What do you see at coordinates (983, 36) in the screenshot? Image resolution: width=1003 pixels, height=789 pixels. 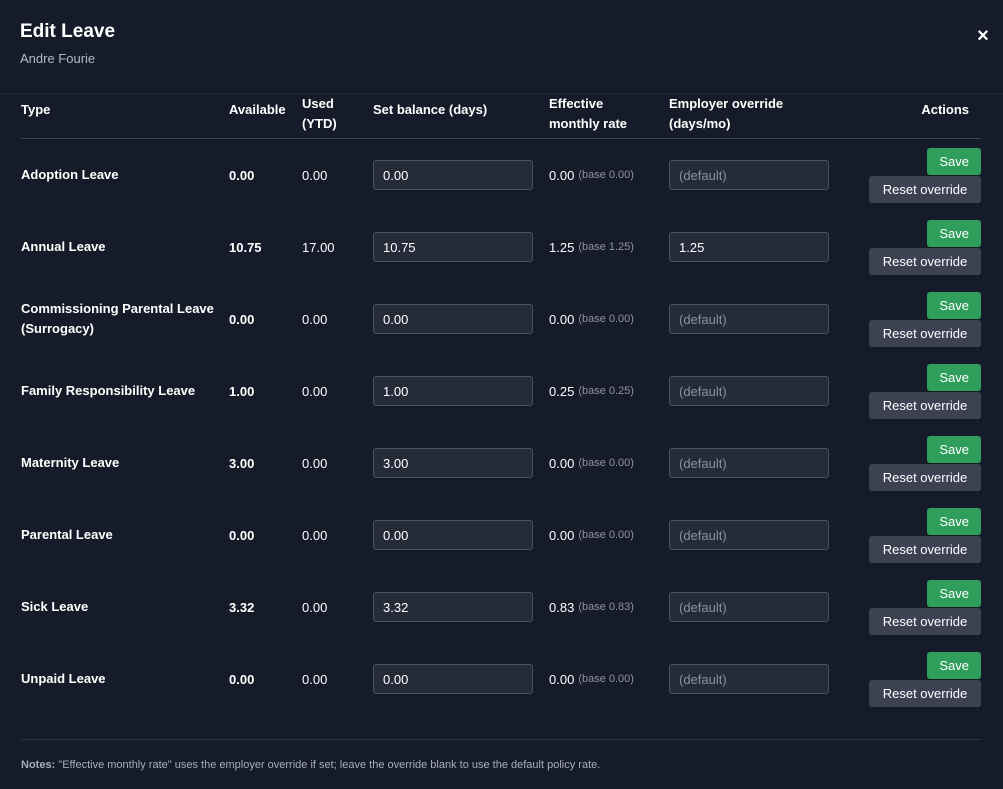 I see `close-icon: ×` at bounding box center [983, 36].